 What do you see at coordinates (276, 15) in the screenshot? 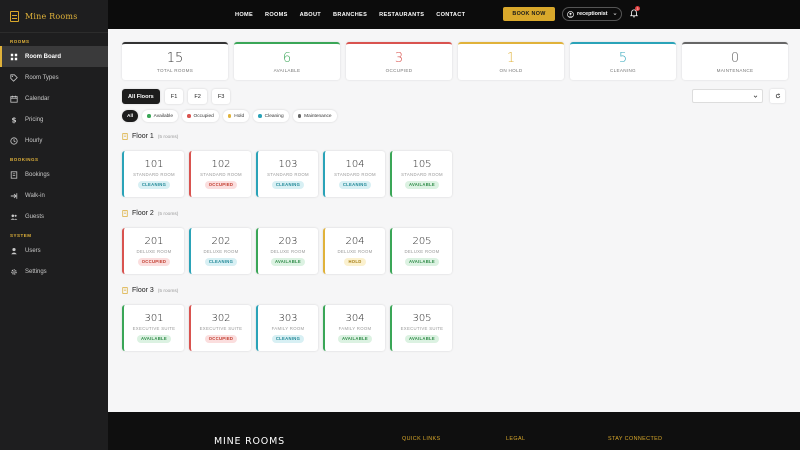
I see `nav-rooms: ROOMS` at bounding box center [276, 15].